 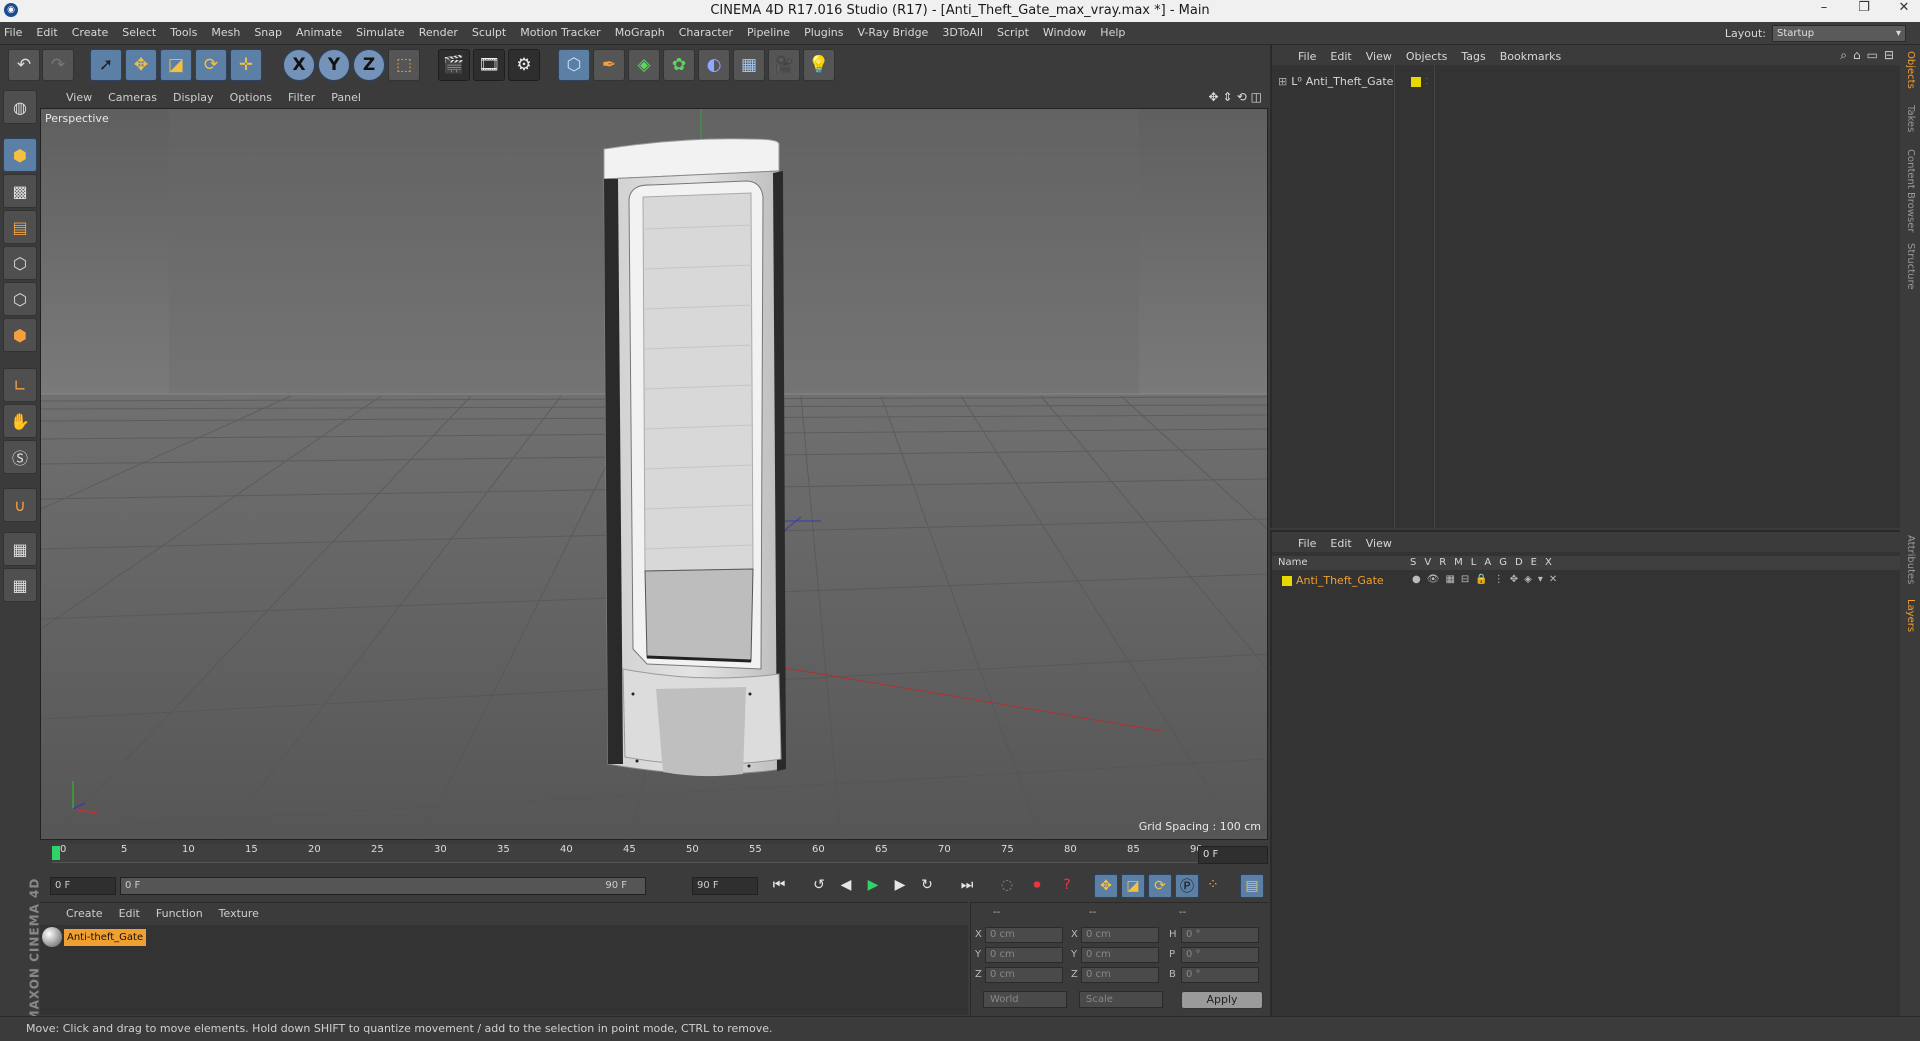 What do you see at coordinates (46, 32) in the screenshot?
I see `menu-edit: Edit` at bounding box center [46, 32].